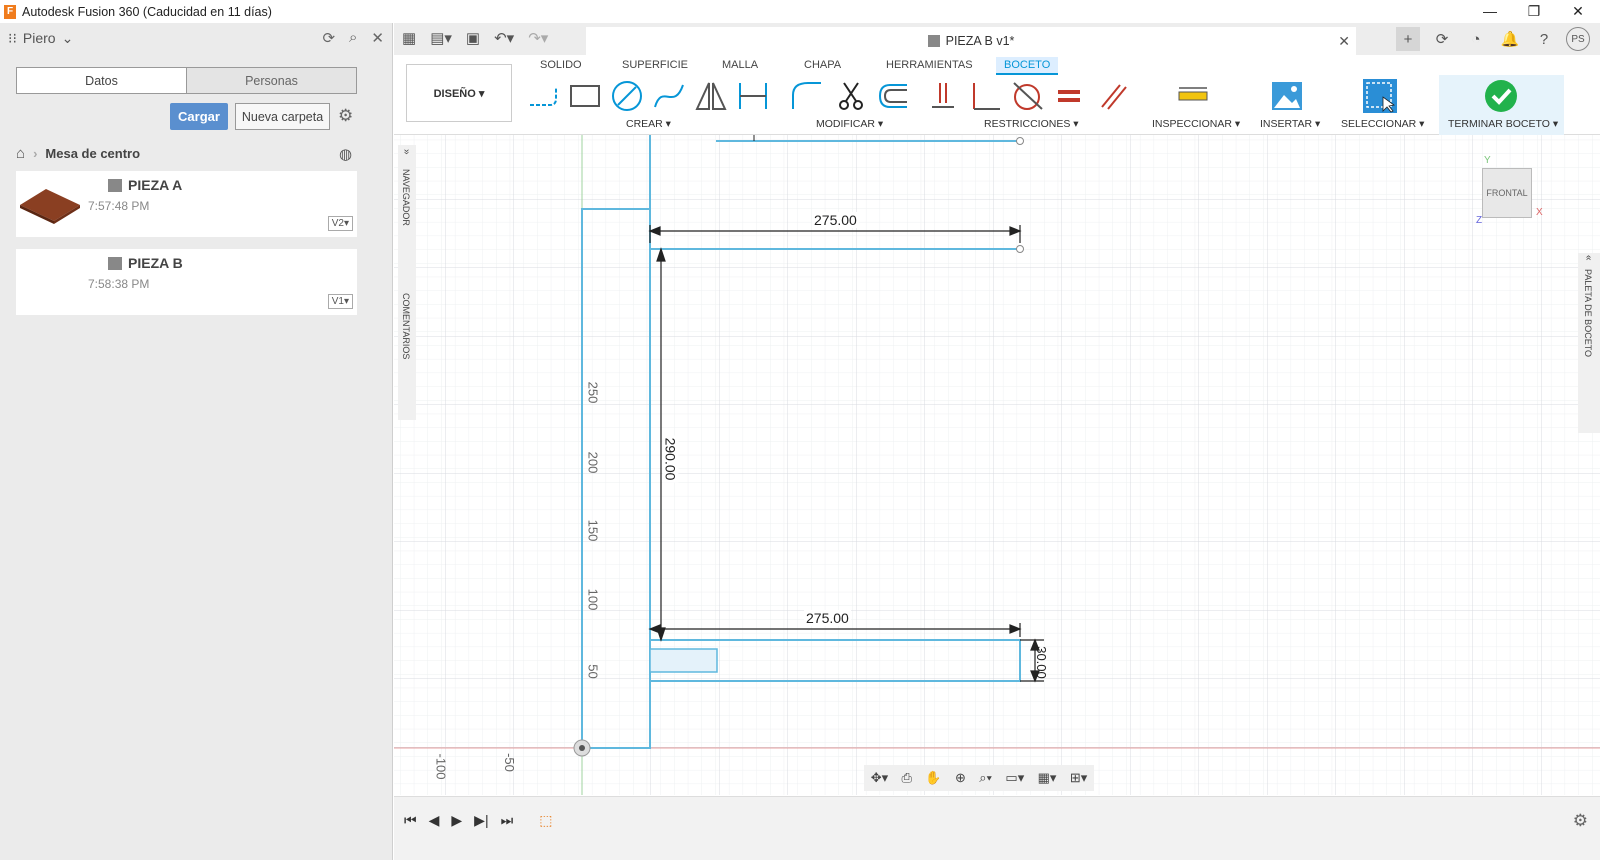  What do you see at coordinates (1041, 662) in the screenshot?
I see `dimension-small: 30.00` at bounding box center [1041, 662].